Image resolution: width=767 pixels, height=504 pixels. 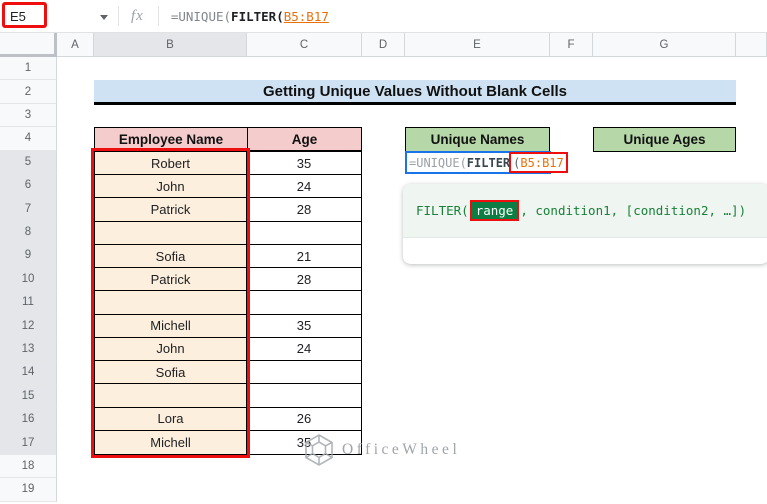 What do you see at coordinates (28, 209) in the screenshot?
I see `row-header-7: 7` at bounding box center [28, 209].